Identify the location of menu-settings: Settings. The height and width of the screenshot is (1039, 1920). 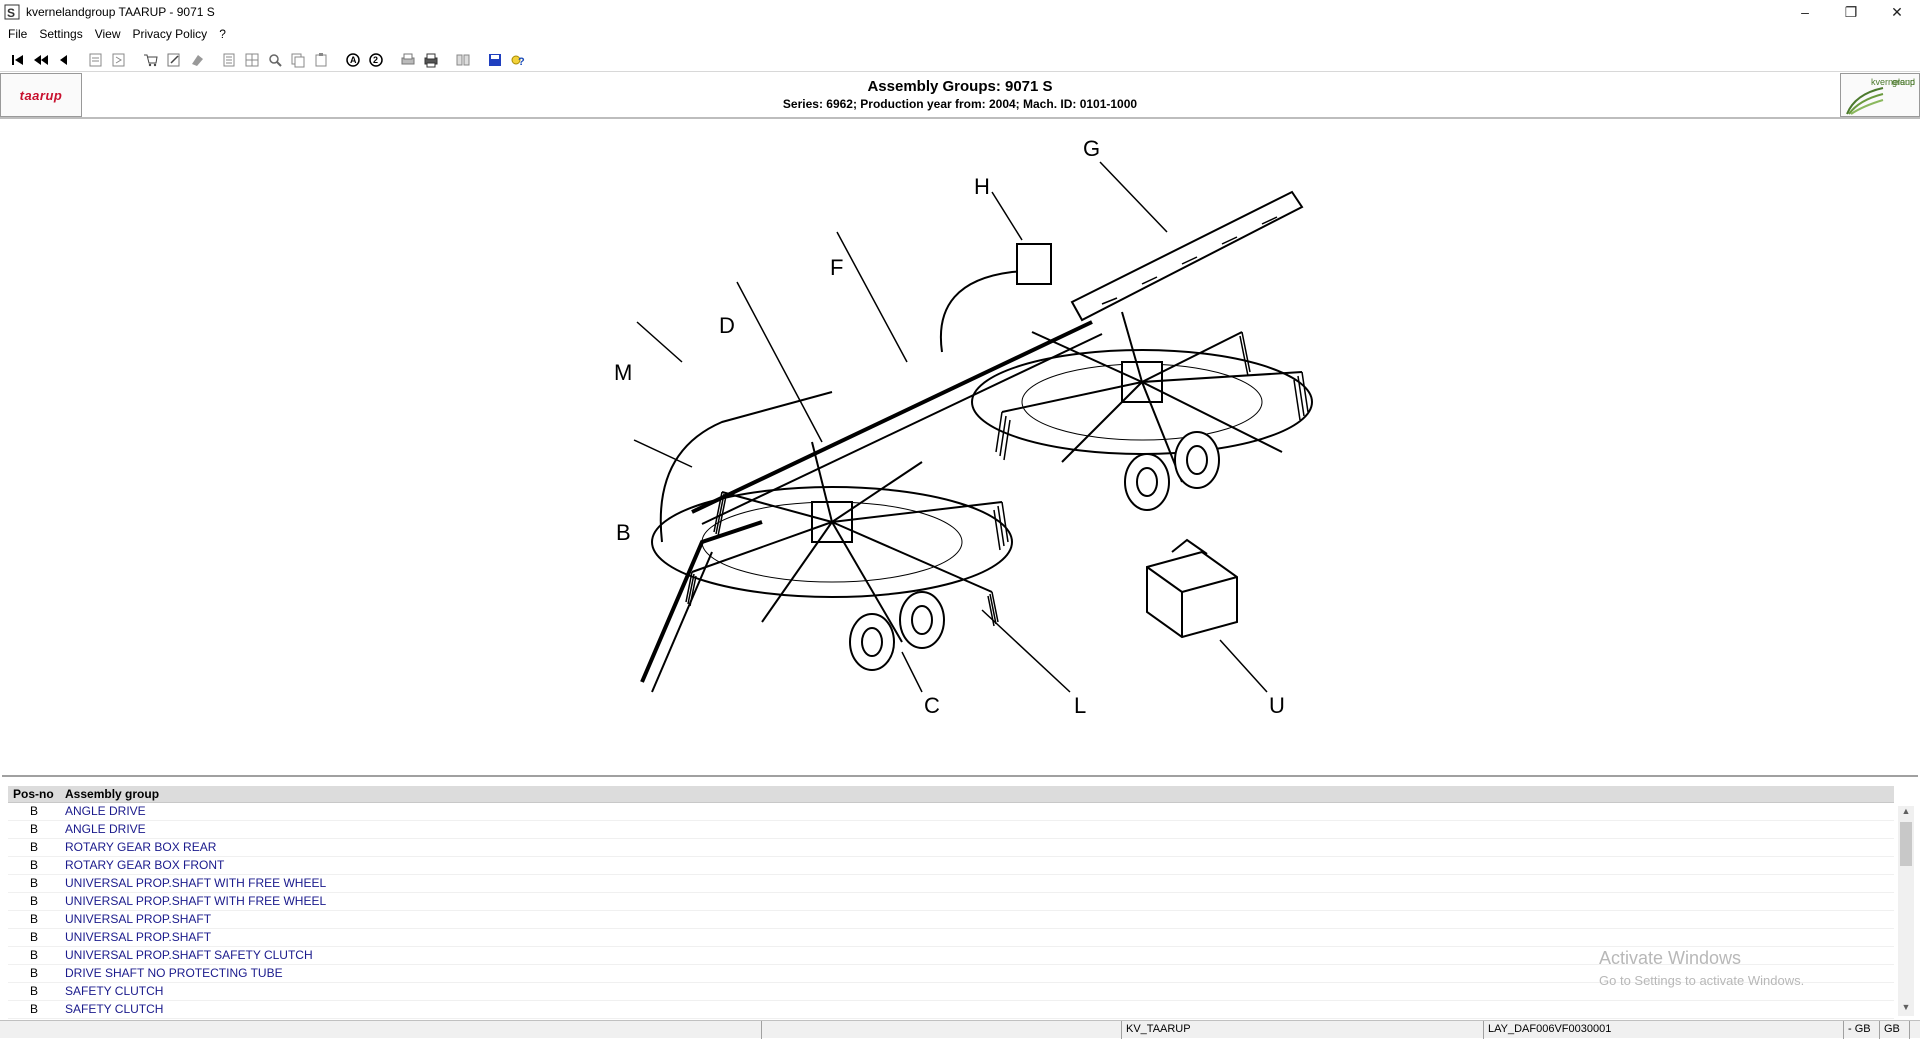
(60, 34).